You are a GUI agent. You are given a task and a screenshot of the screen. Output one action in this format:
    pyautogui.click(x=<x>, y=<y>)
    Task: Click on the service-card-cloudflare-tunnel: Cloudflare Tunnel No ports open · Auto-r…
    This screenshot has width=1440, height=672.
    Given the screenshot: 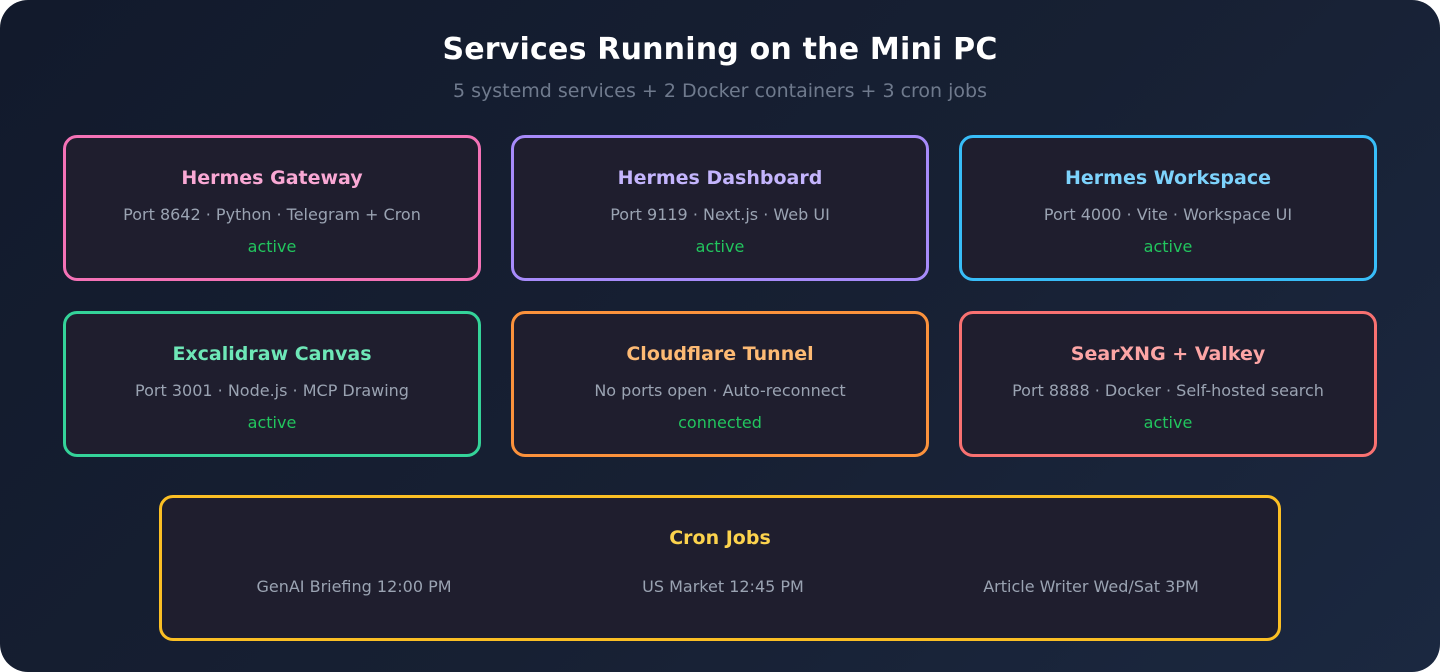 What is the action you would take?
    pyautogui.click(x=720, y=384)
    